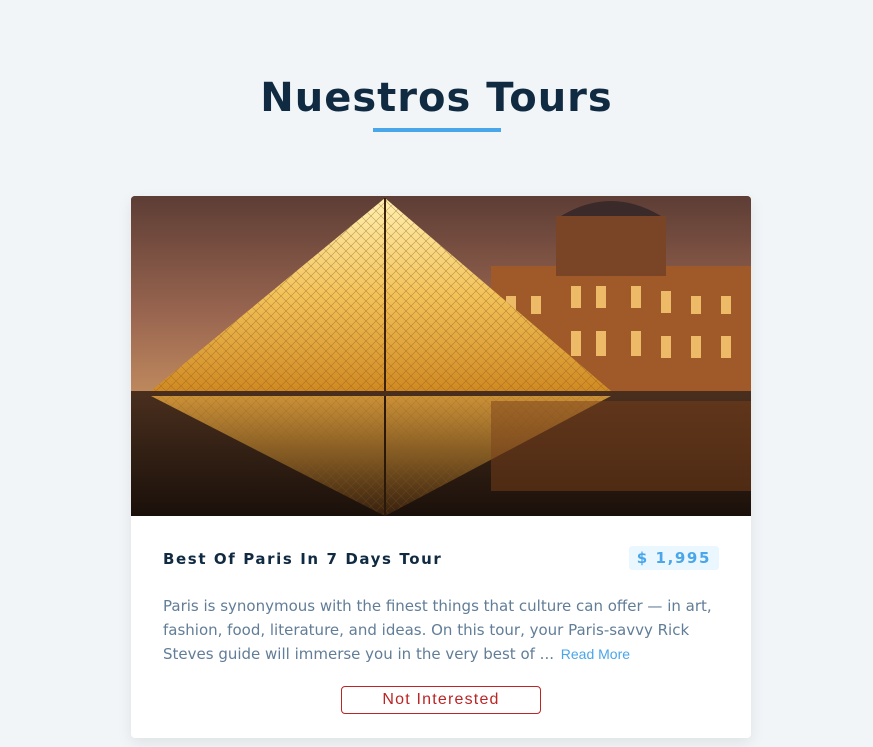  What do you see at coordinates (594, 654) in the screenshot?
I see `read-more-button: Read More` at bounding box center [594, 654].